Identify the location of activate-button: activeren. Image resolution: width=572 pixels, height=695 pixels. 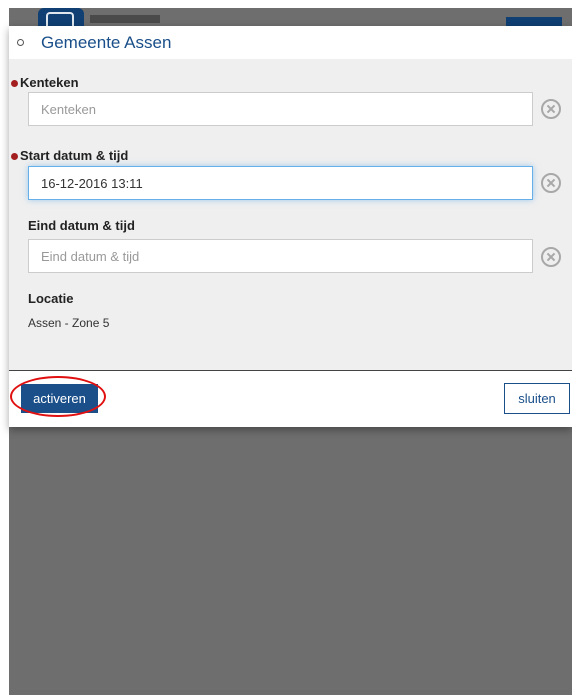
(59, 398).